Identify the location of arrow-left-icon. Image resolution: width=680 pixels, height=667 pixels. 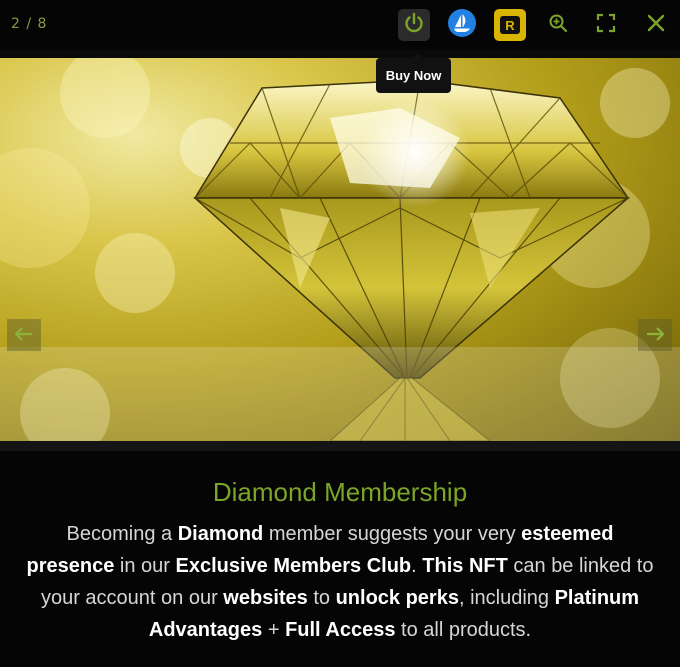
(23, 335).